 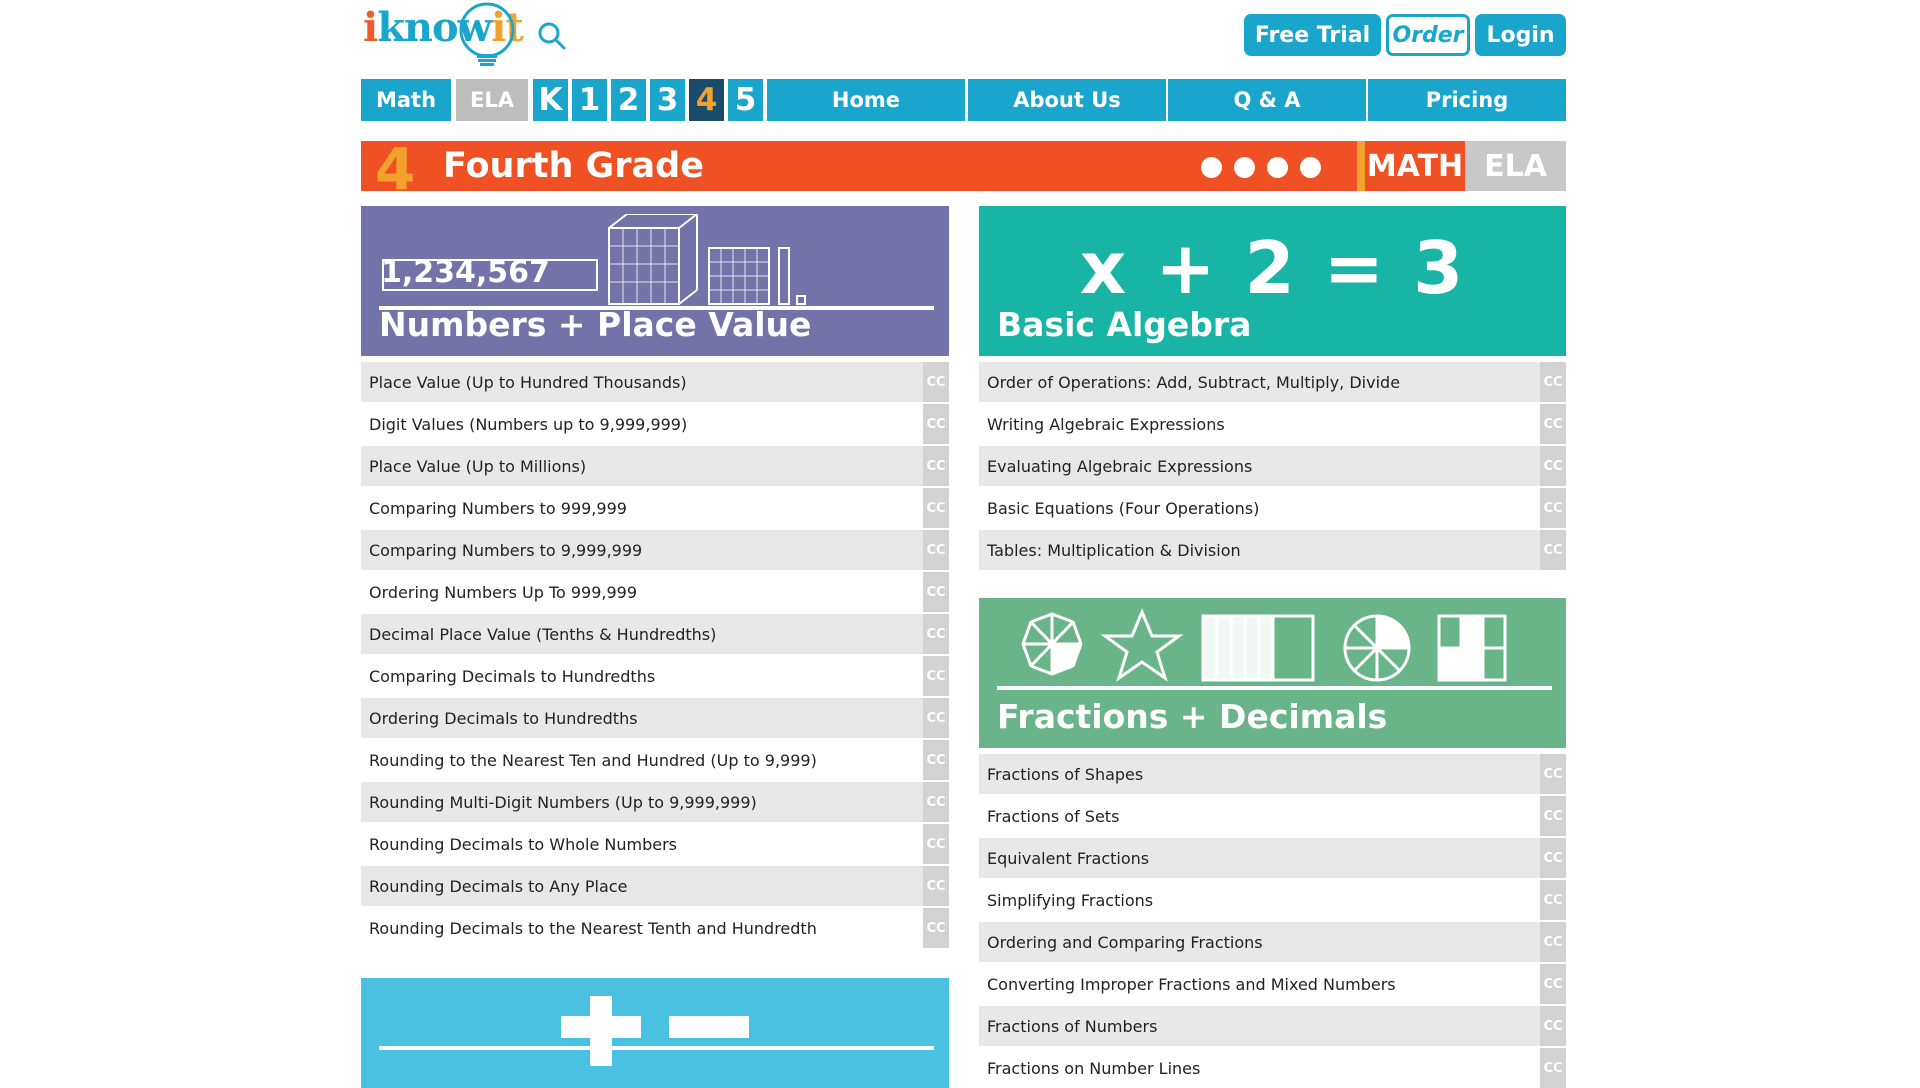 I want to click on skill-link: Rounding Decimals to Any Place, so click(x=642, y=886).